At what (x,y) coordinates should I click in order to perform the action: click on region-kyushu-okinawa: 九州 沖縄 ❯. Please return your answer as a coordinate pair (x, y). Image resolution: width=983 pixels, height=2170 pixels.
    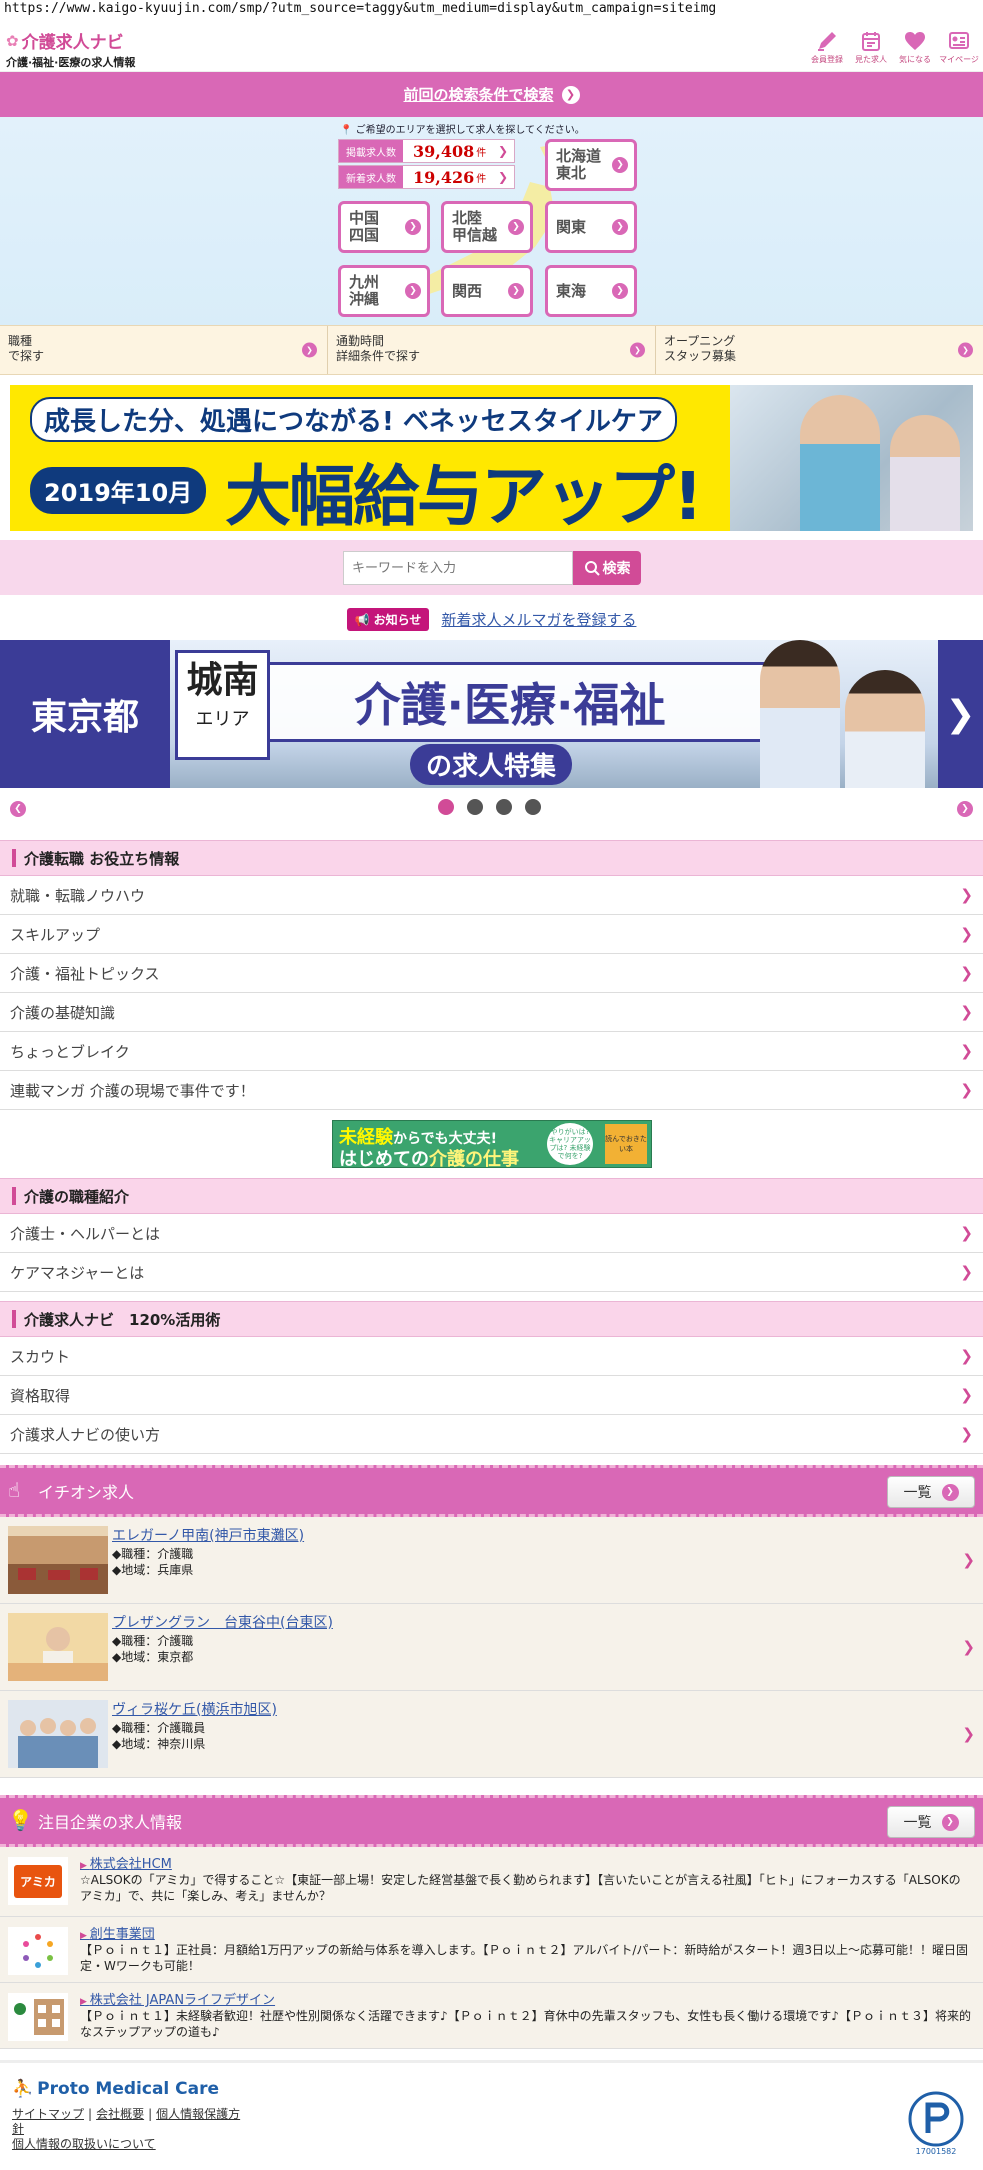
    Looking at the image, I should click on (384, 291).